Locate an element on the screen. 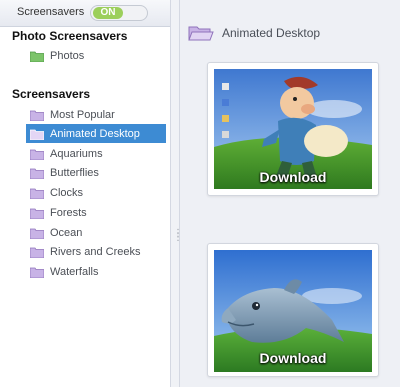 The width and height of the screenshot is (400, 387). sidebar-item-aquariums: Aquariums is located at coordinates (96, 153).